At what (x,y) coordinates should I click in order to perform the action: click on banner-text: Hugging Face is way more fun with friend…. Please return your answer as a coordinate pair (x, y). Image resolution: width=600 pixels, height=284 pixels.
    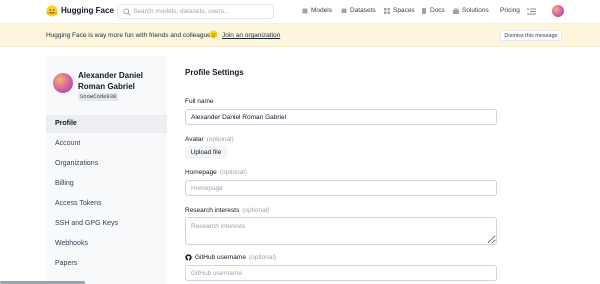
    Looking at the image, I should click on (131, 35).